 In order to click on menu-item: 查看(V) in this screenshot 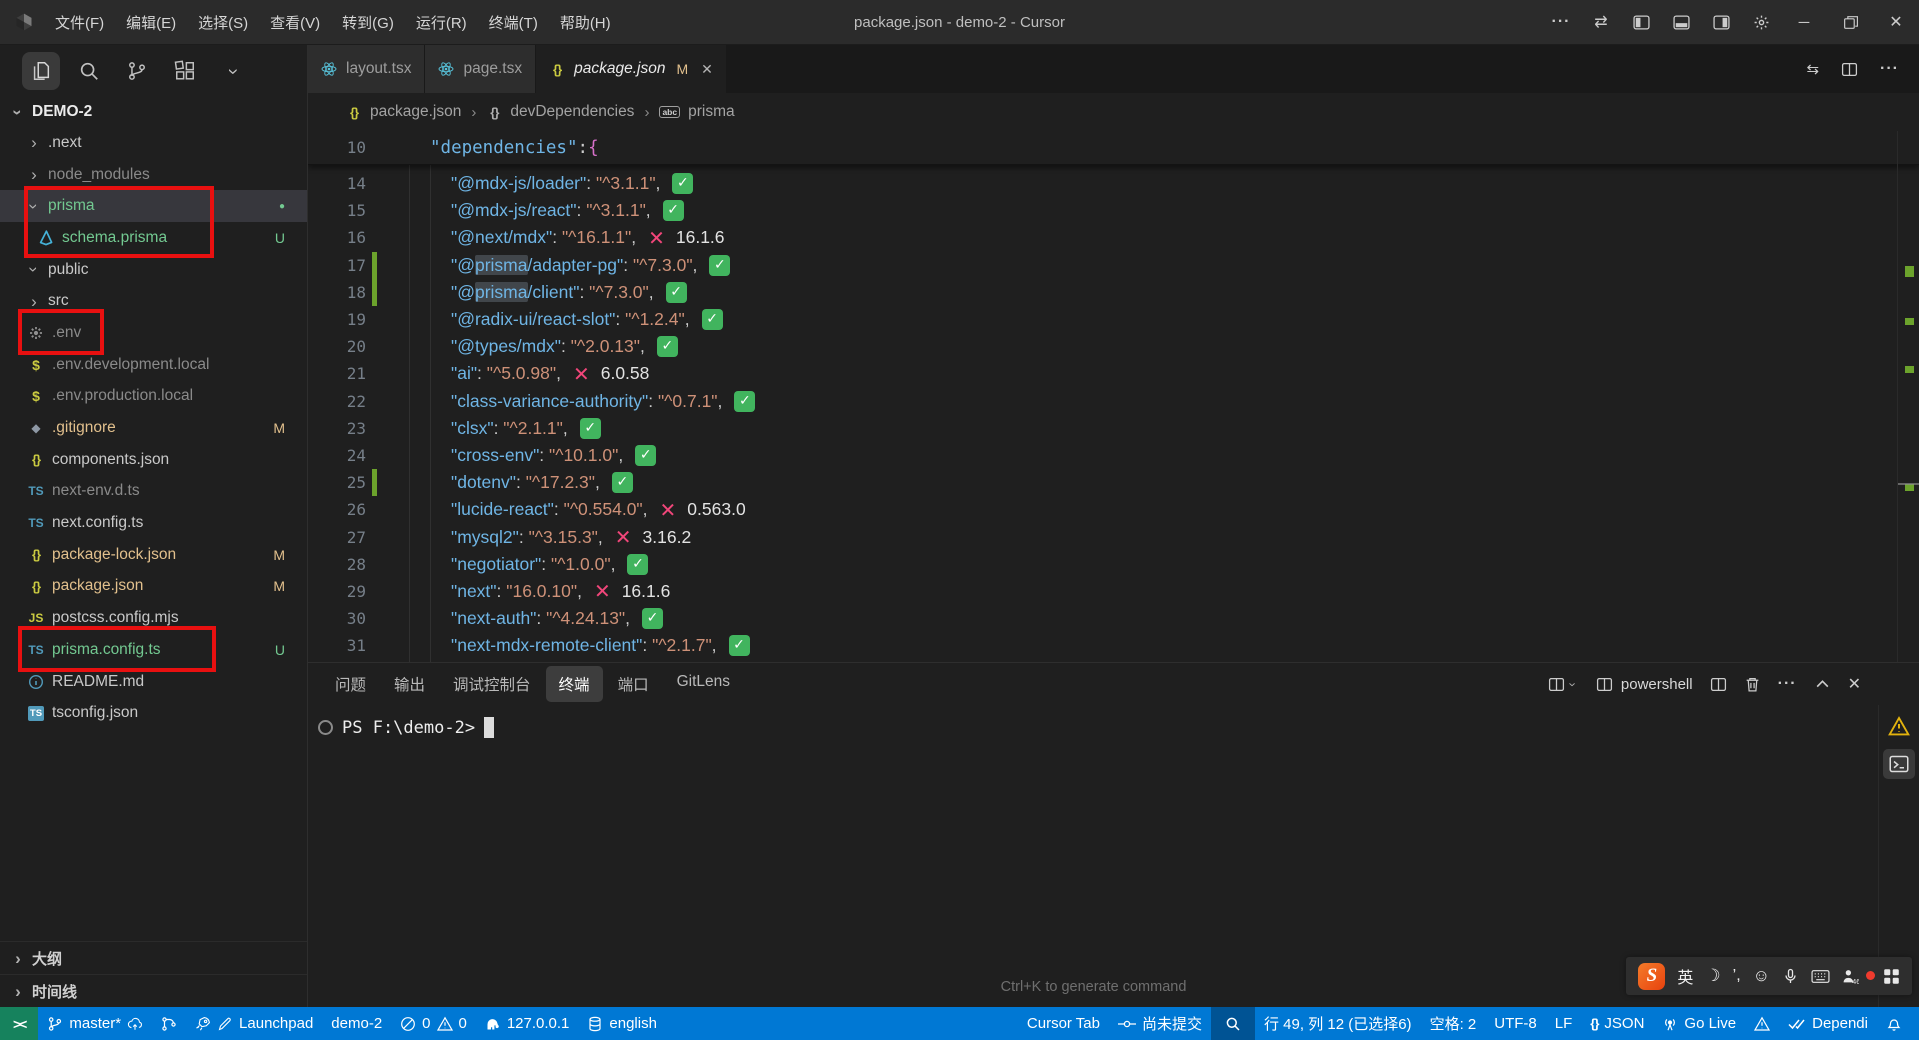, I will do `click(295, 22)`.